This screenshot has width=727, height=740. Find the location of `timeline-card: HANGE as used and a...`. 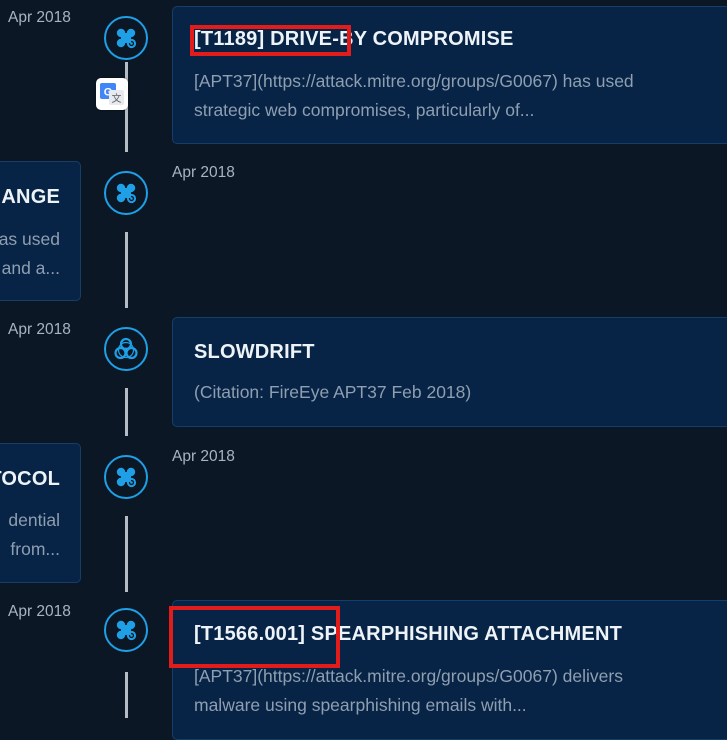

timeline-card: HANGE as used and a... is located at coordinates (40, 231).